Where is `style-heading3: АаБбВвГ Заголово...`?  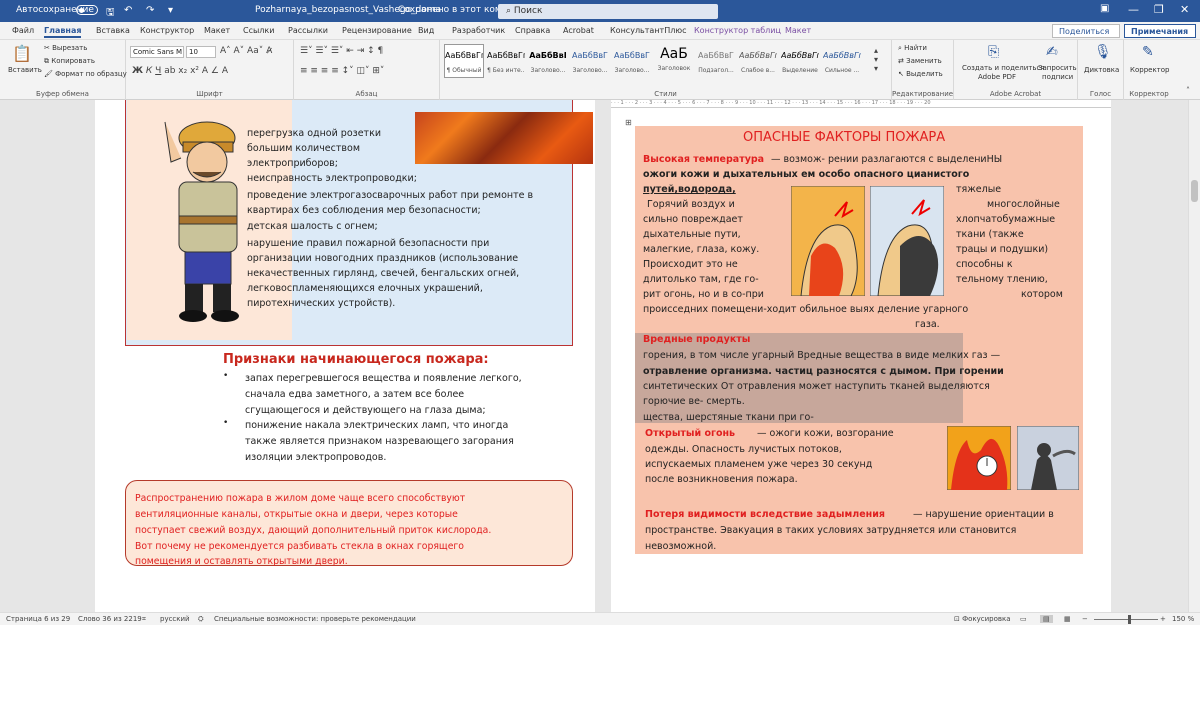 style-heading3: АаБбВвГ Заголово... is located at coordinates (632, 61).